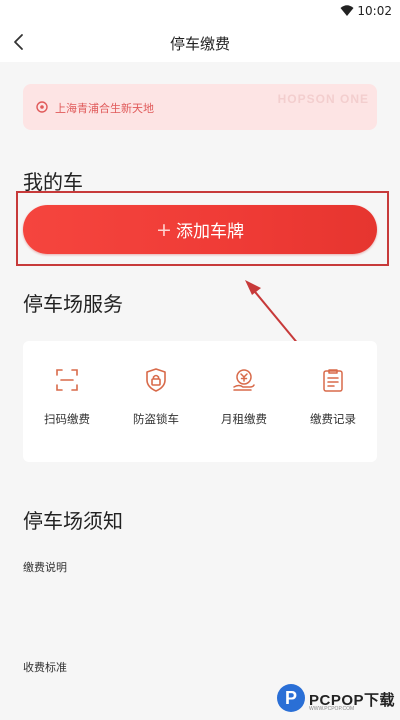  Describe the element at coordinates (244, 380) in the screenshot. I see `monthly-yen-icon` at that location.